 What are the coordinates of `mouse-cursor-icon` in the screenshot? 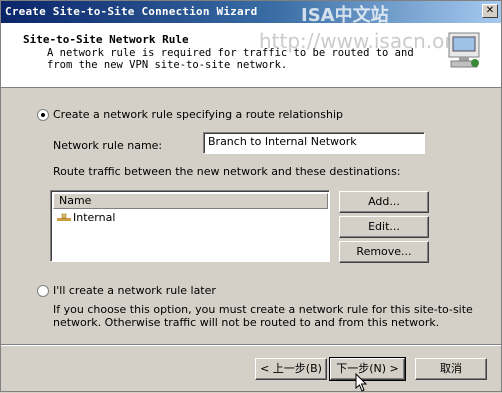 It's located at (361, 382).